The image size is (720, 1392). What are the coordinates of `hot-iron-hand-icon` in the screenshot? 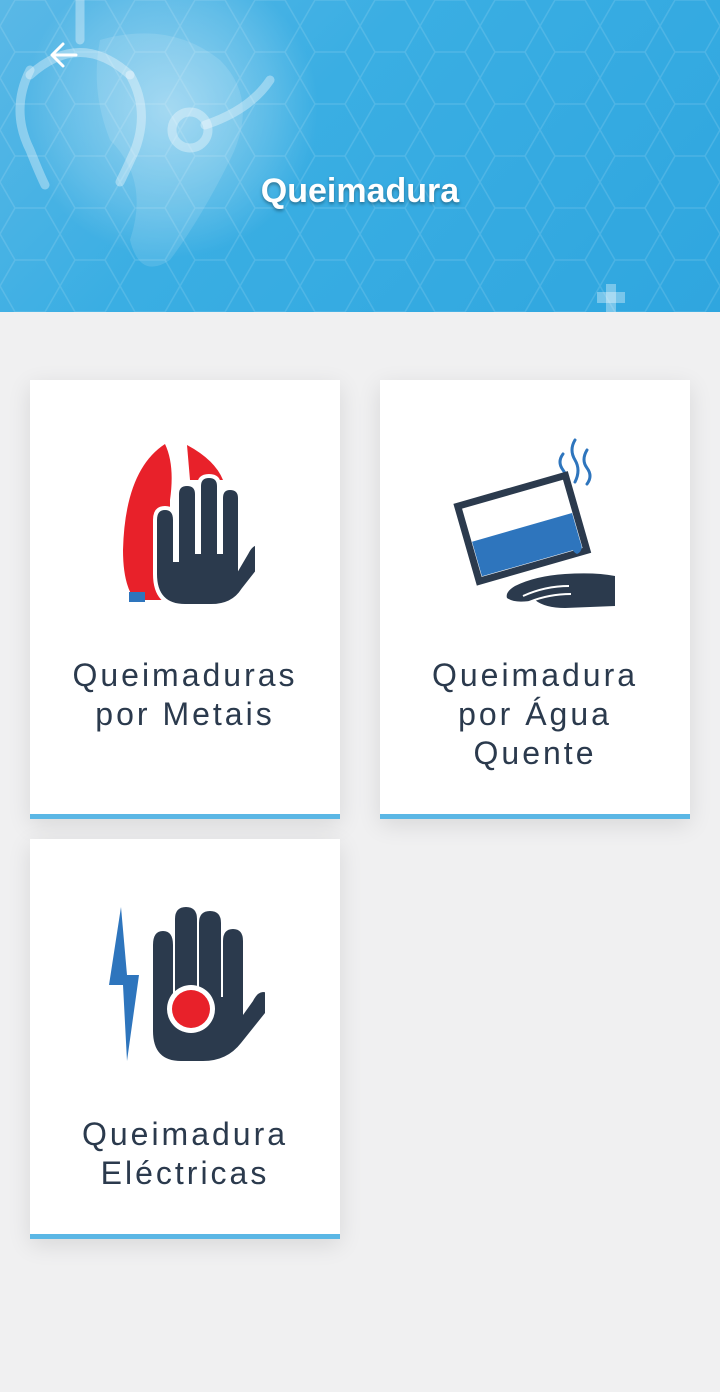 It's located at (189, 526).